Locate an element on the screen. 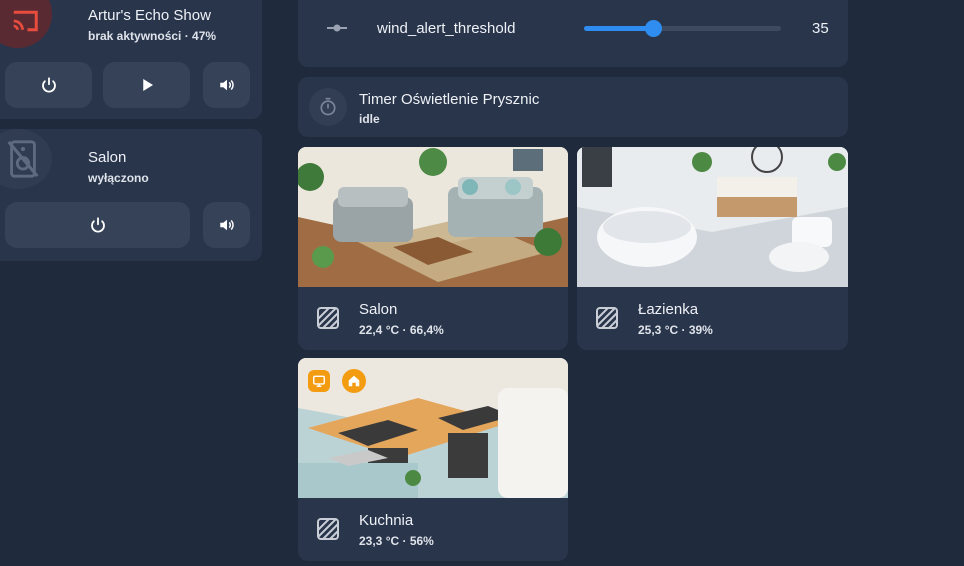  timer-icon is located at coordinates (328, 106).